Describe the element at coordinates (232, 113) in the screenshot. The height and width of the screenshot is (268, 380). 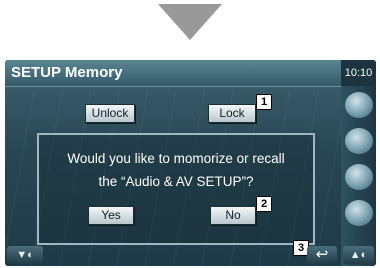
I see `lock-button: Lock` at that location.